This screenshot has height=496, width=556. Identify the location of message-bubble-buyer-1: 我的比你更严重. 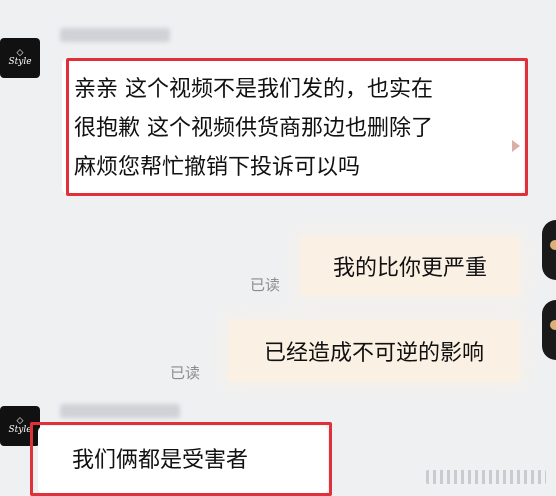
(410, 266).